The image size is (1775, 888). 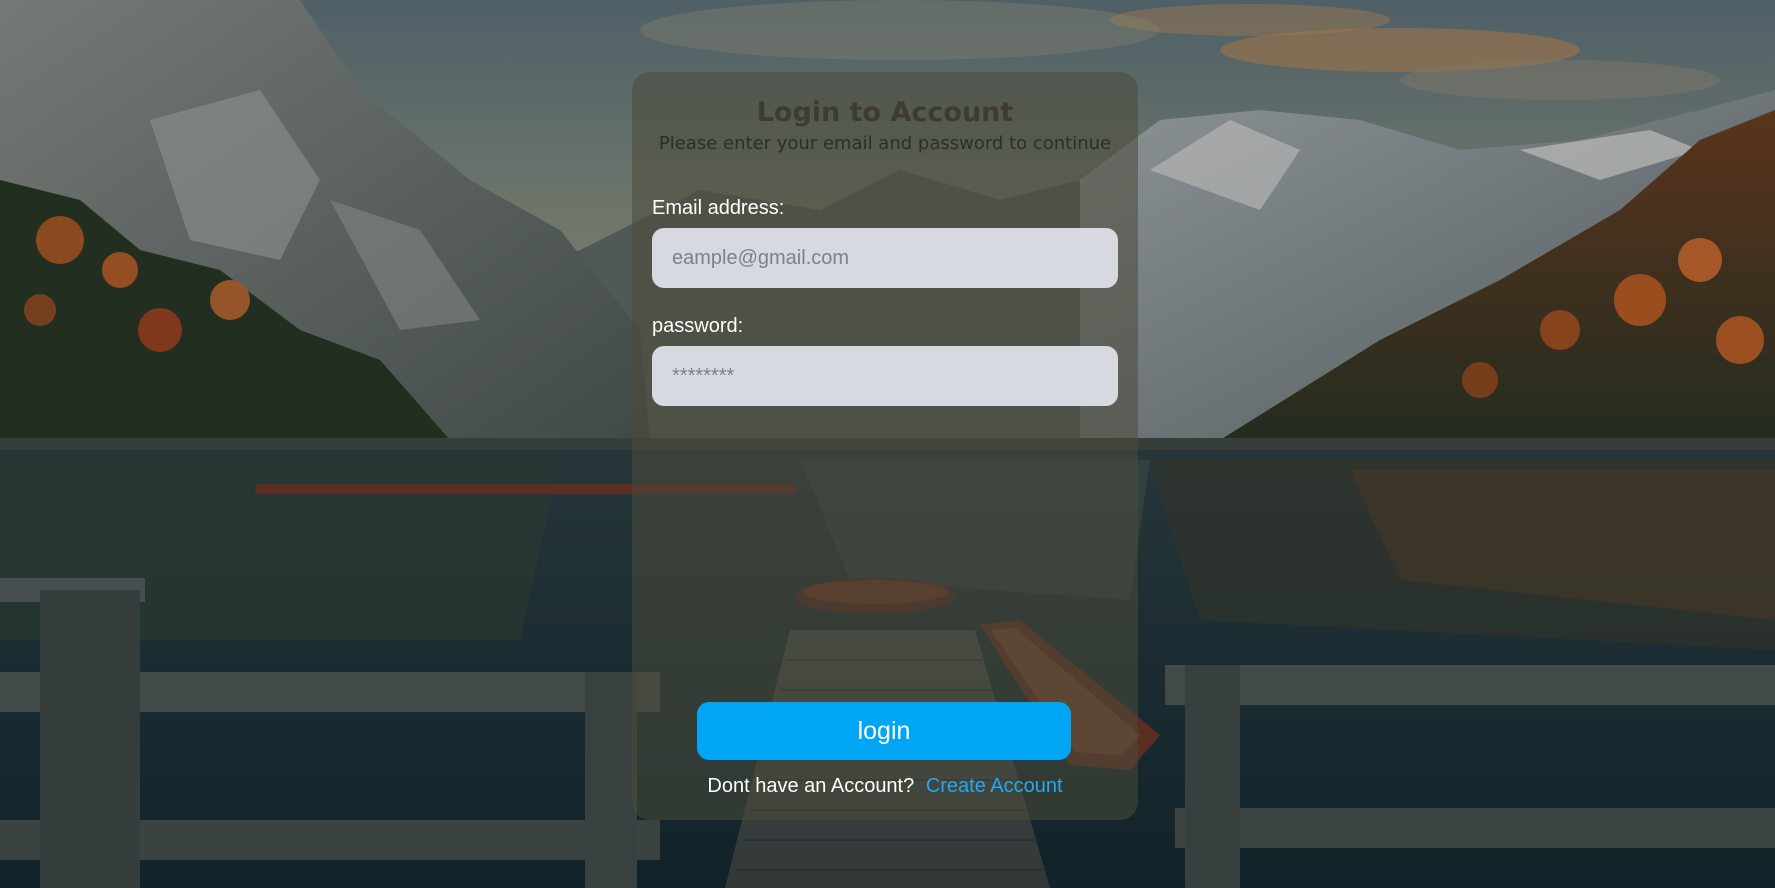 I want to click on login-title: Login to Account, so click(x=885, y=112).